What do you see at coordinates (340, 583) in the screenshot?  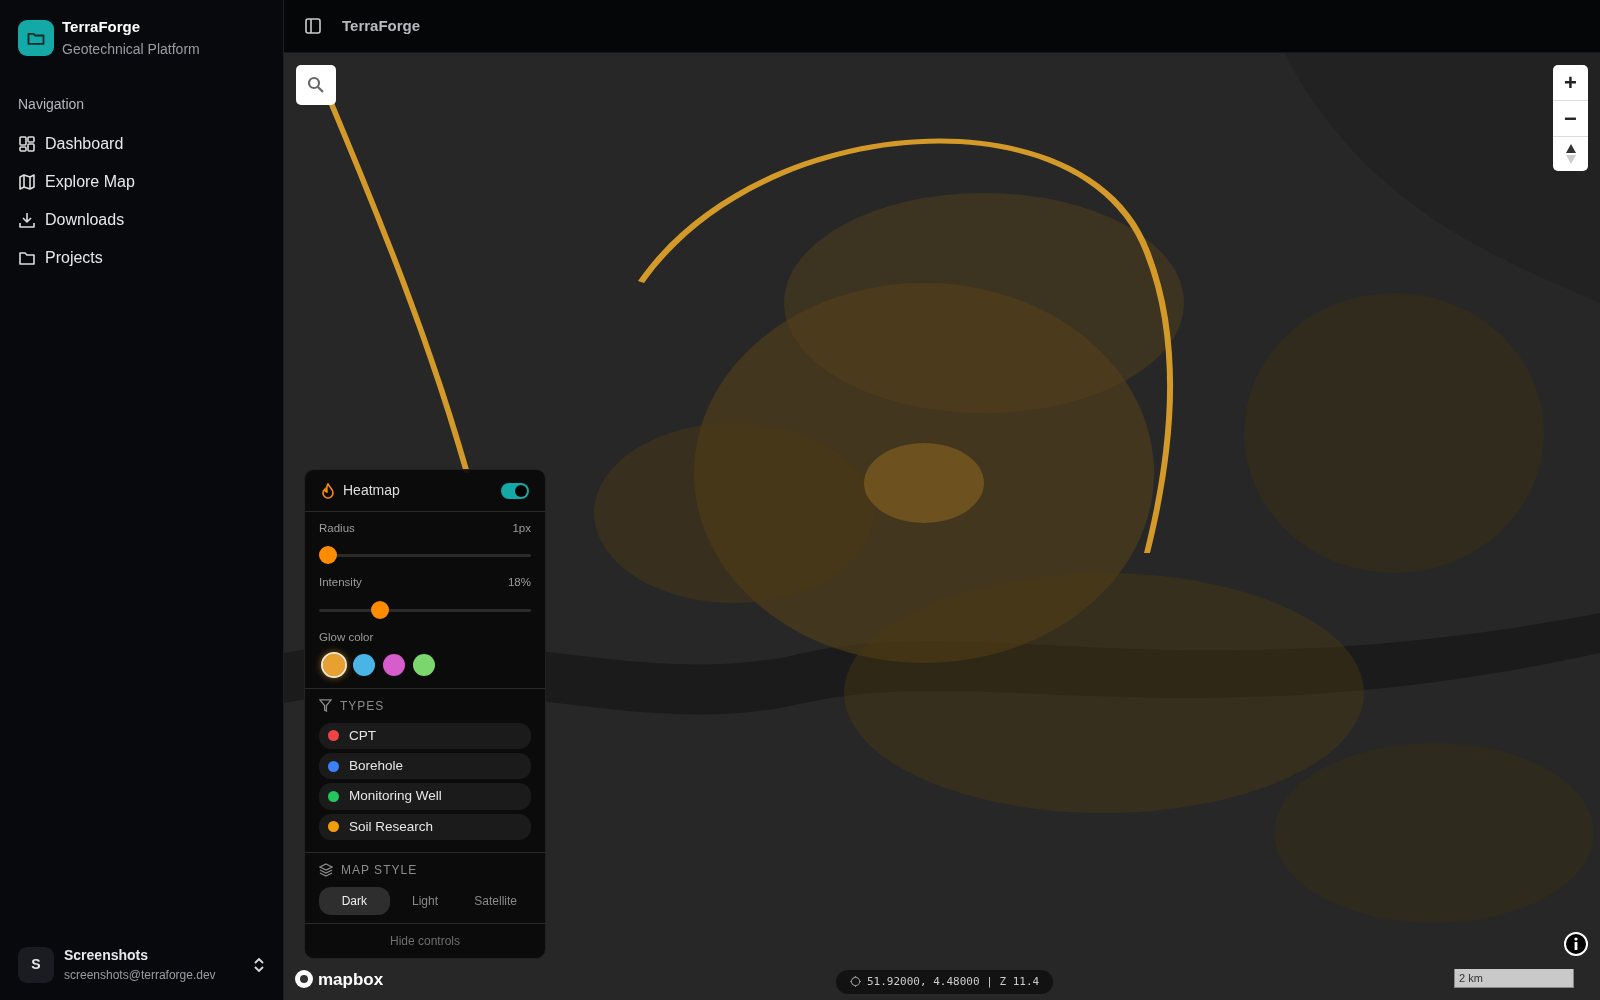 I see `slider-label: Intensity` at bounding box center [340, 583].